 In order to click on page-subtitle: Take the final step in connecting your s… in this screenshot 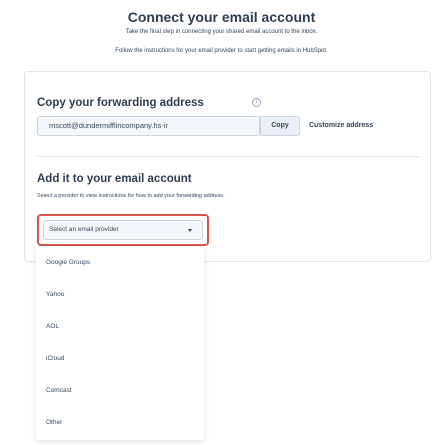, I will do `click(221, 32)`.